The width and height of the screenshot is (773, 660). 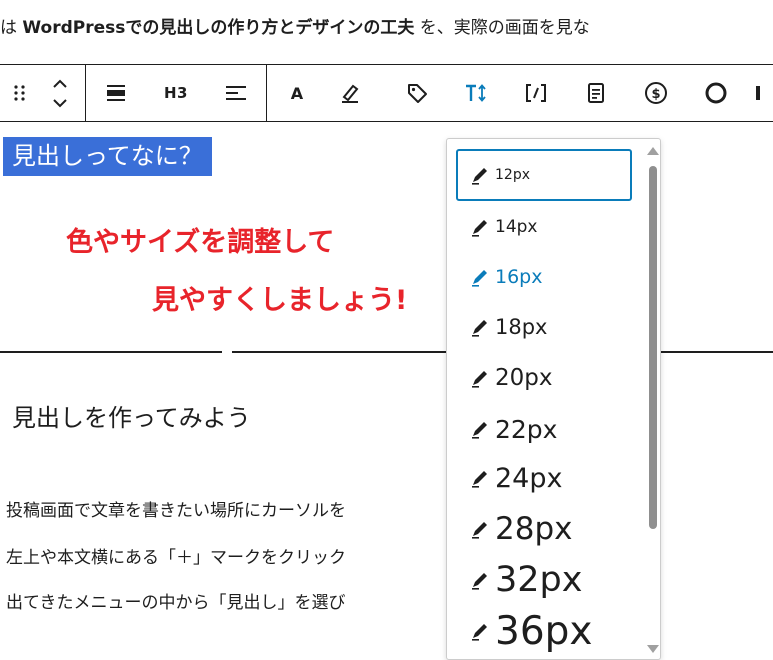 What do you see at coordinates (539, 580) in the screenshot?
I see `font-size-option-label: 32px` at bounding box center [539, 580].